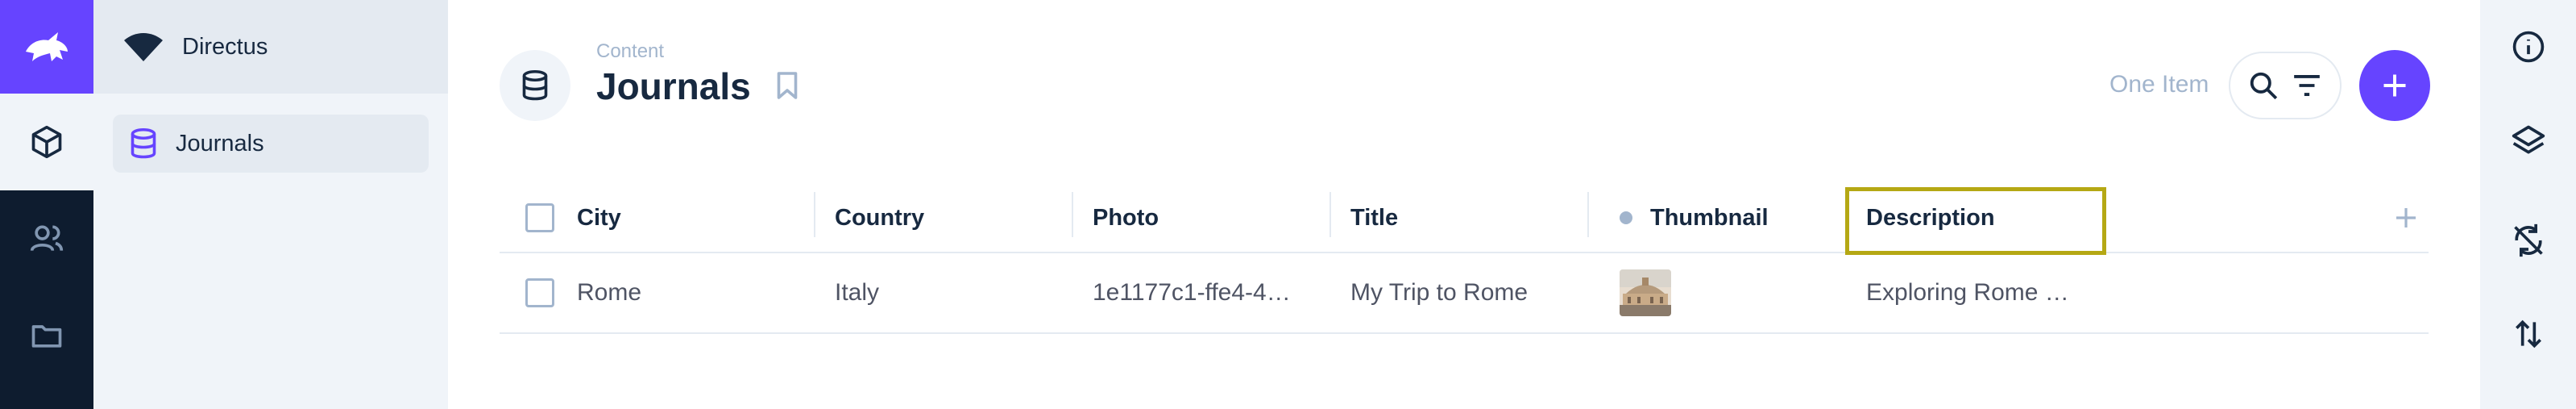 This screenshot has height=409, width=2576. What do you see at coordinates (880, 218) in the screenshot?
I see `column-header-country: Country` at bounding box center [880, 218].